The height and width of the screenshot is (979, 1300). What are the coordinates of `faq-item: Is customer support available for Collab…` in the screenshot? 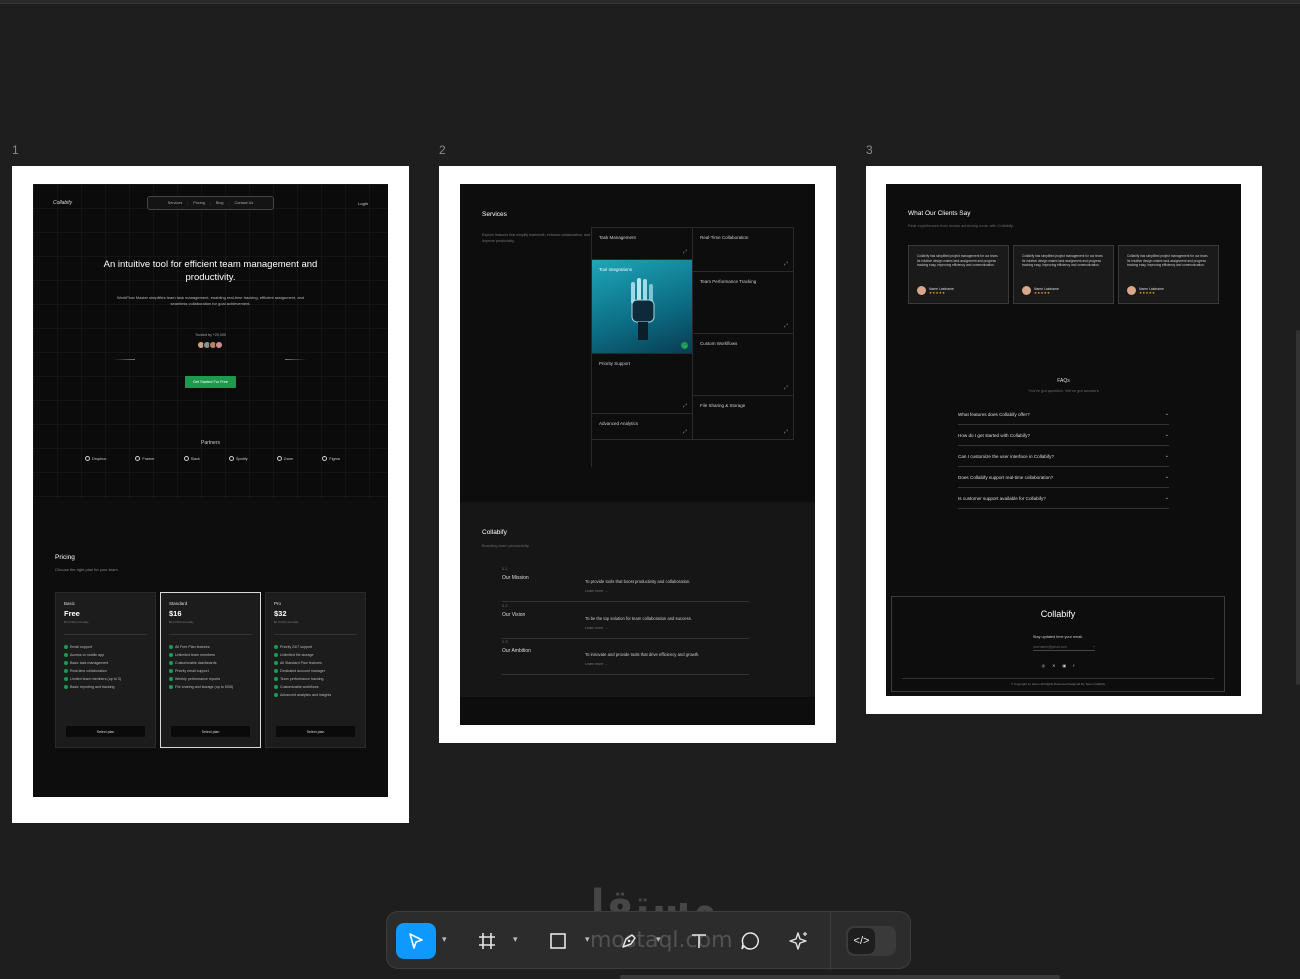 It's located at (1063, 498).